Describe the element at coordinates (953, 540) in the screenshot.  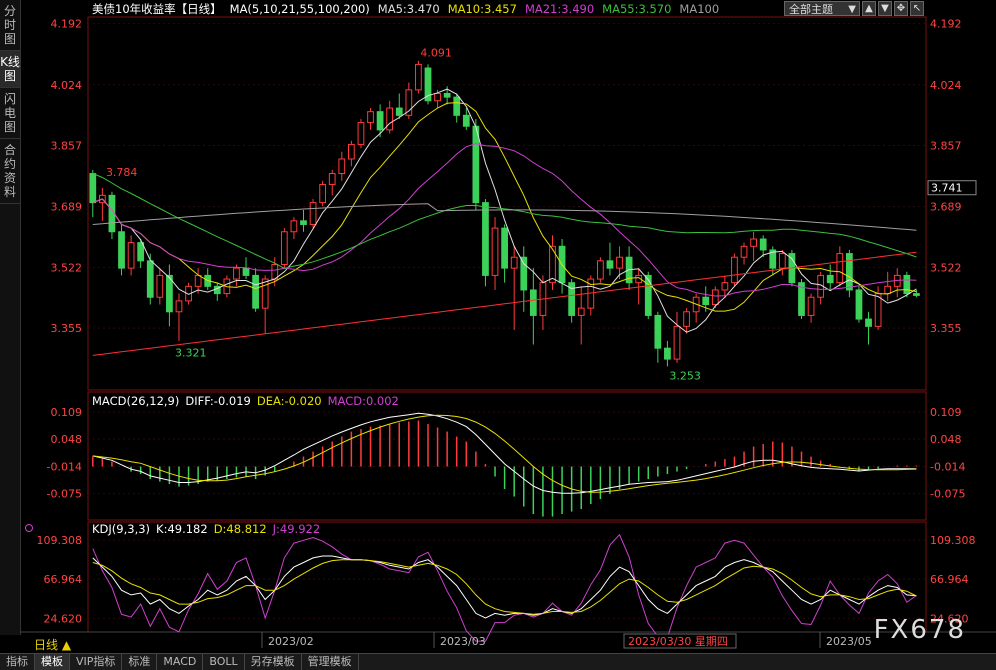
I see `kdj-tick-right-0: 109.308` at that location.